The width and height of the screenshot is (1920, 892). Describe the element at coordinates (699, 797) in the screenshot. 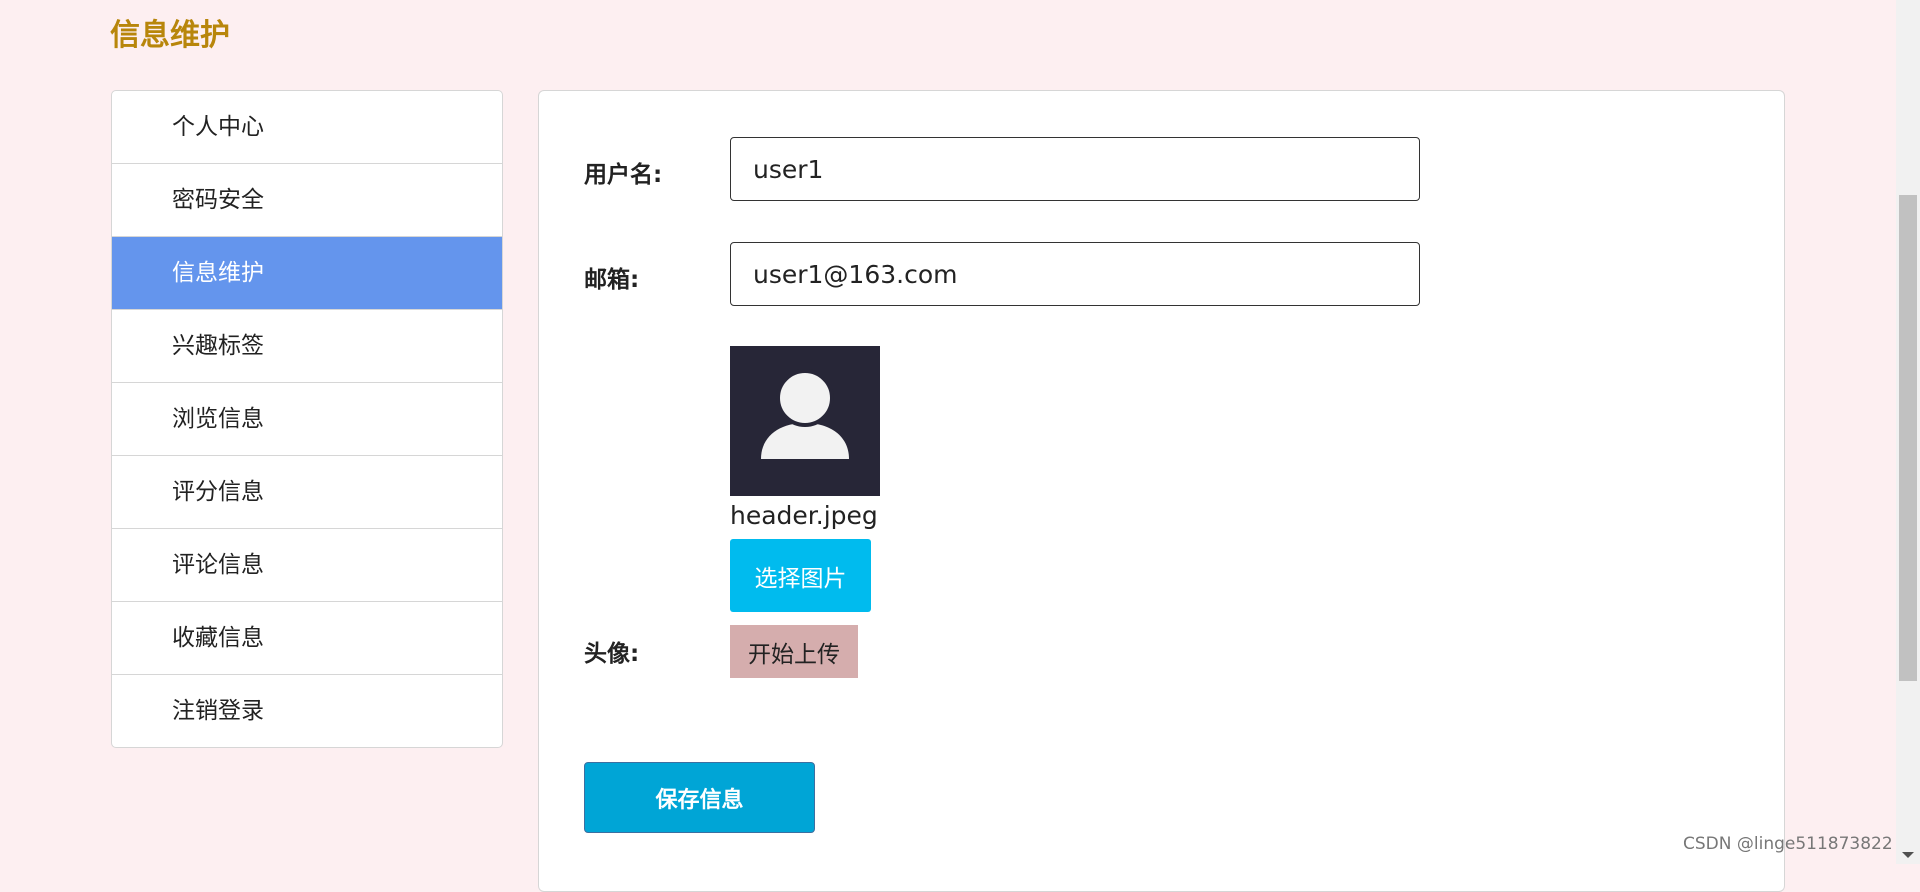

I see `save-info-button: 保存信息` at that location.